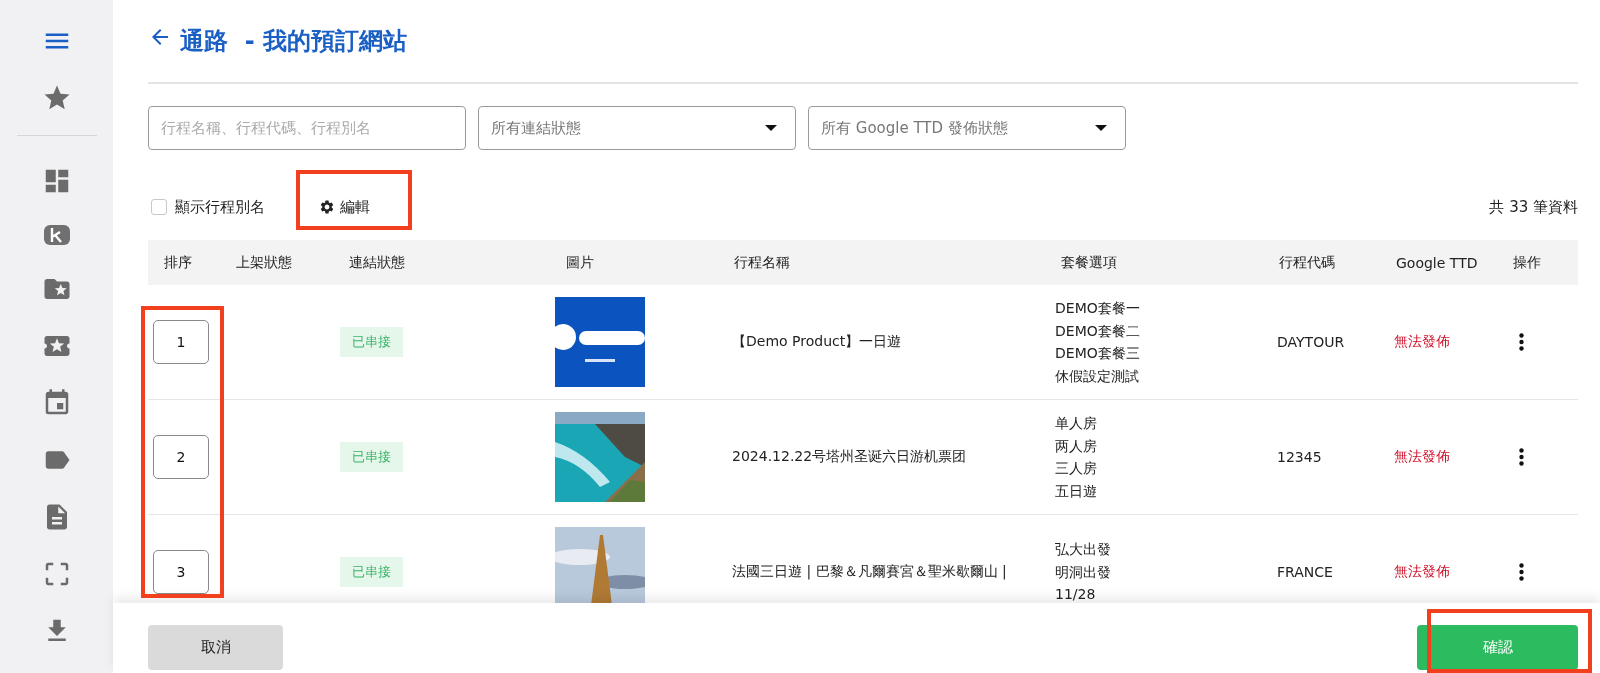  Describe the element at coordinates (817, 342) in the screenshot. I see `product-name: 【Demo Product】一日遊` at that location.